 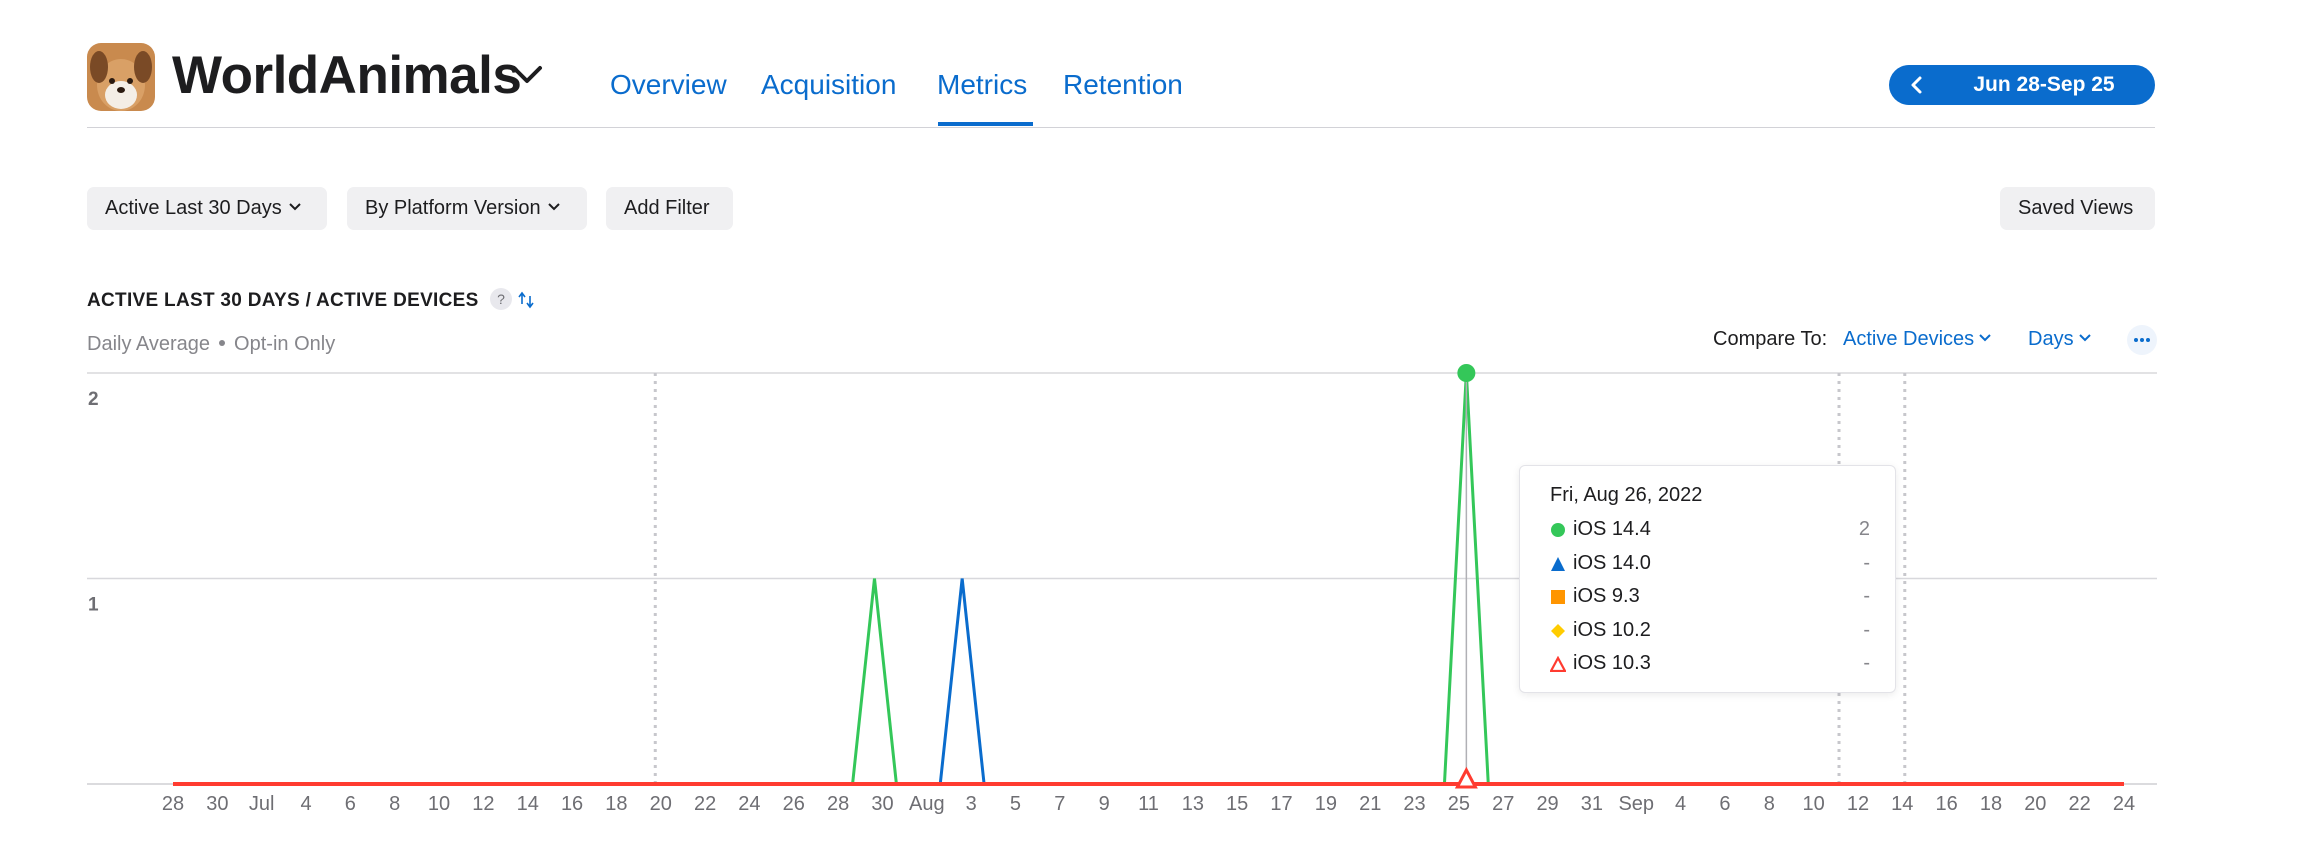 I want to click on x-tick-label: 3, so click(x=971, y=804).